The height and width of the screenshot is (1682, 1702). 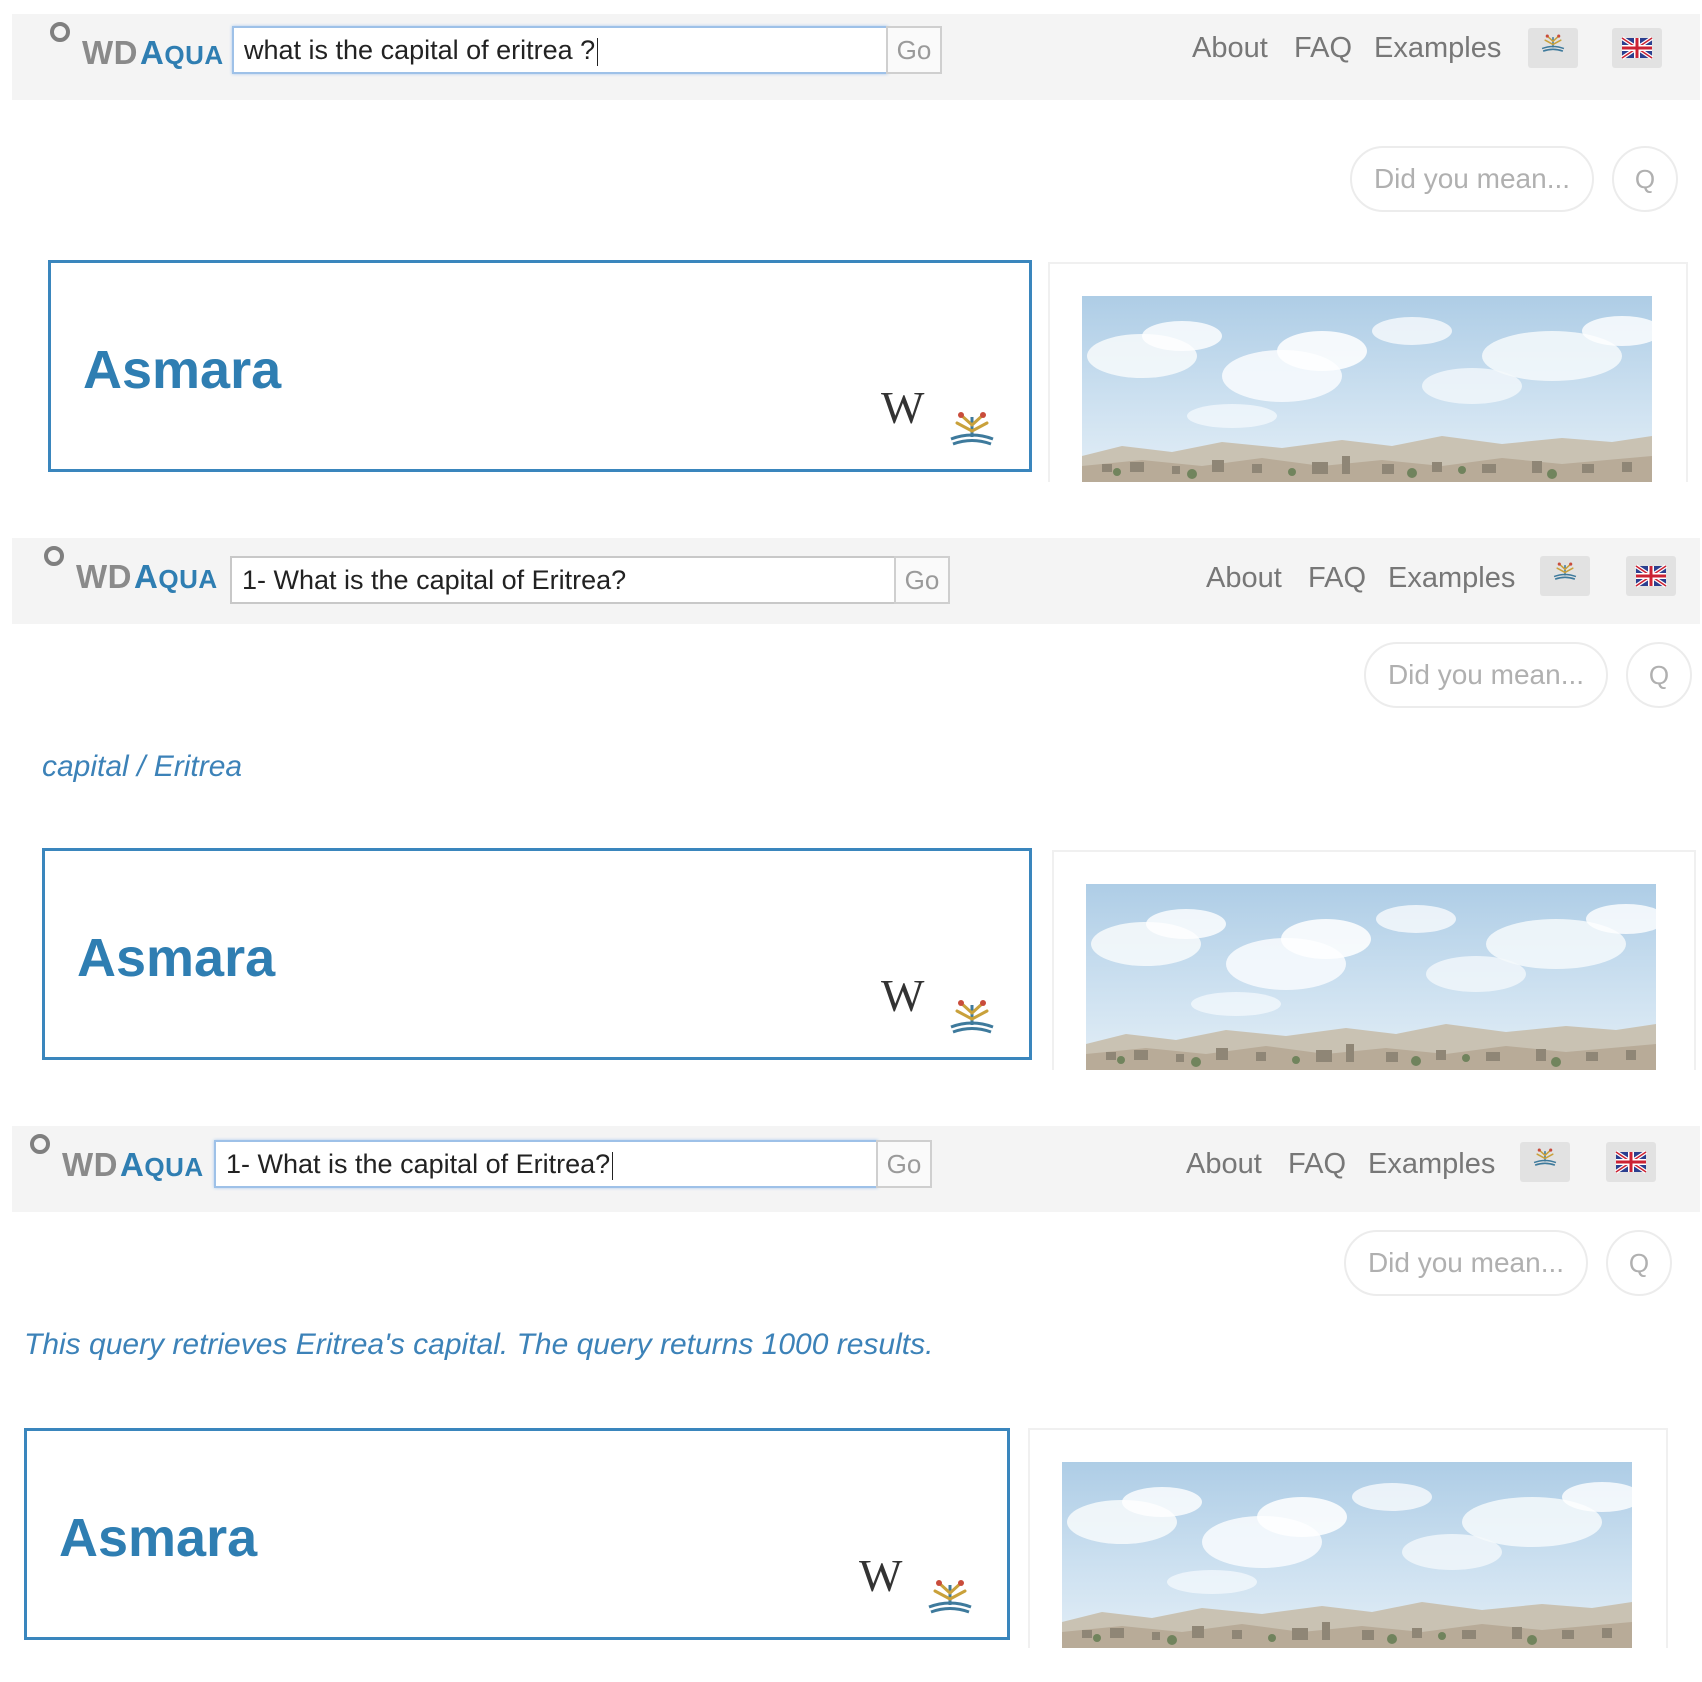 I want to click on query-interpretation: capital / Eritrea, so click(x=142, y=767).